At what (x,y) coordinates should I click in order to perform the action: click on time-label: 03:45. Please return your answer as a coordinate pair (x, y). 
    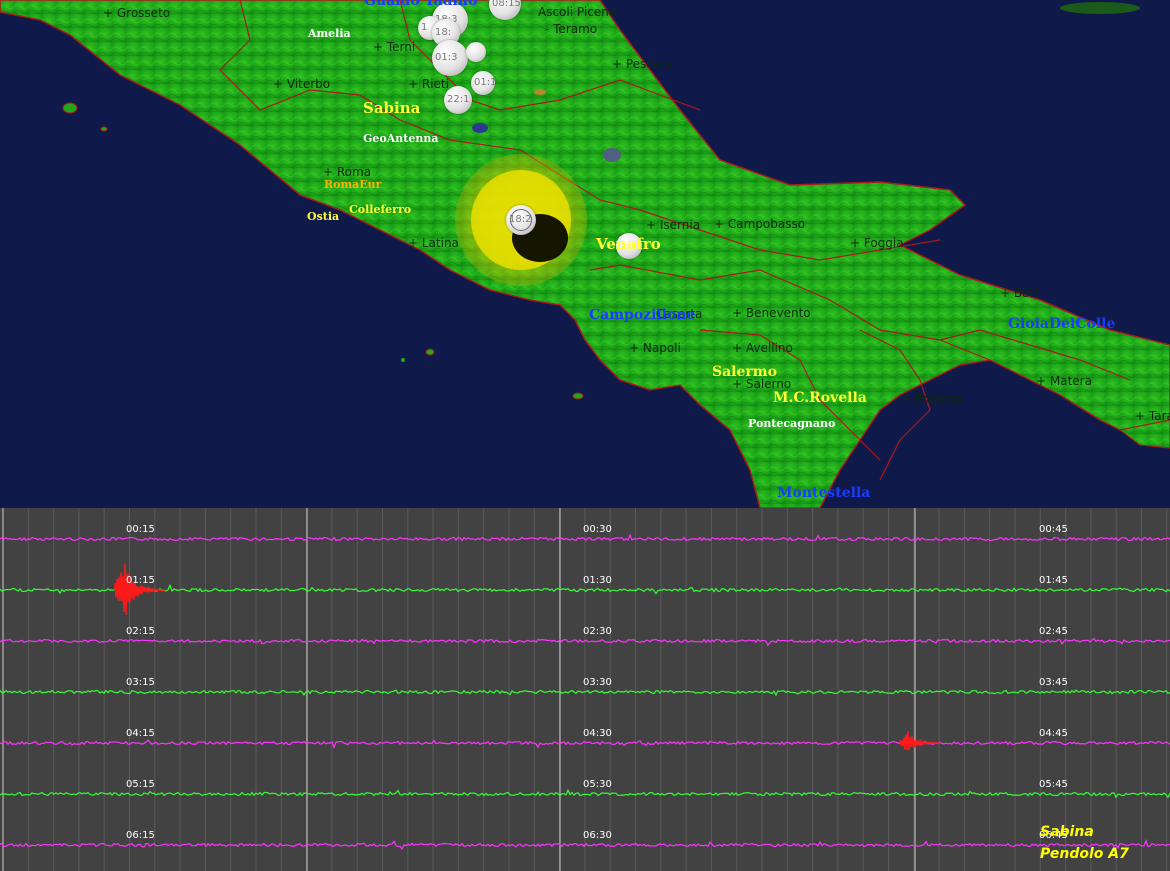
    Looking at the image, I should click on (1053, 682).